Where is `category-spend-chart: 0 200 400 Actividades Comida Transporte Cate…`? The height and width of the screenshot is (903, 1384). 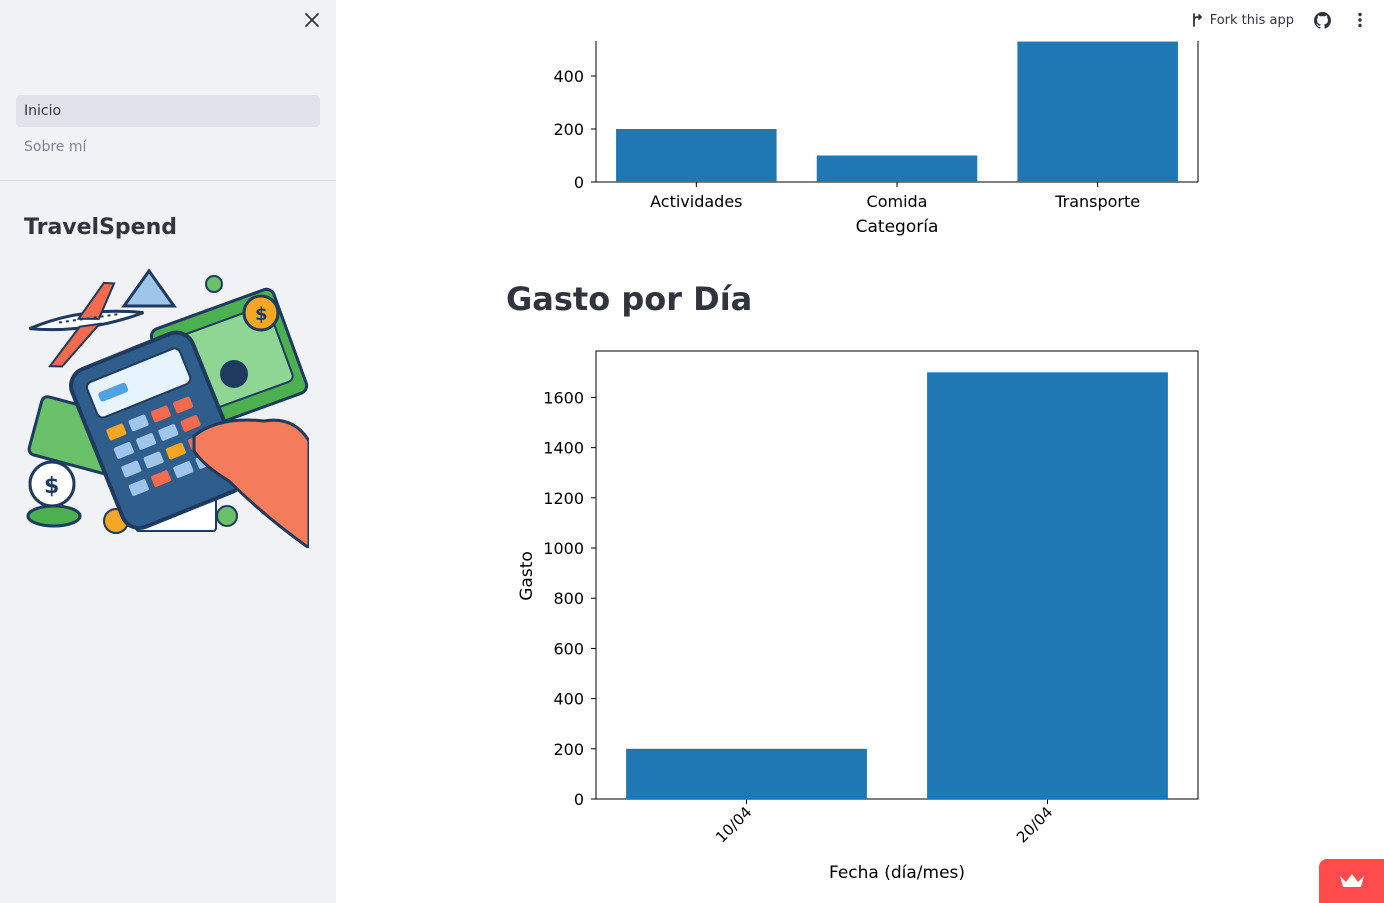
category-spend-chart: 0 200 400 Actividades Comida Transporte Cate… is located at coordinates (876, 139).